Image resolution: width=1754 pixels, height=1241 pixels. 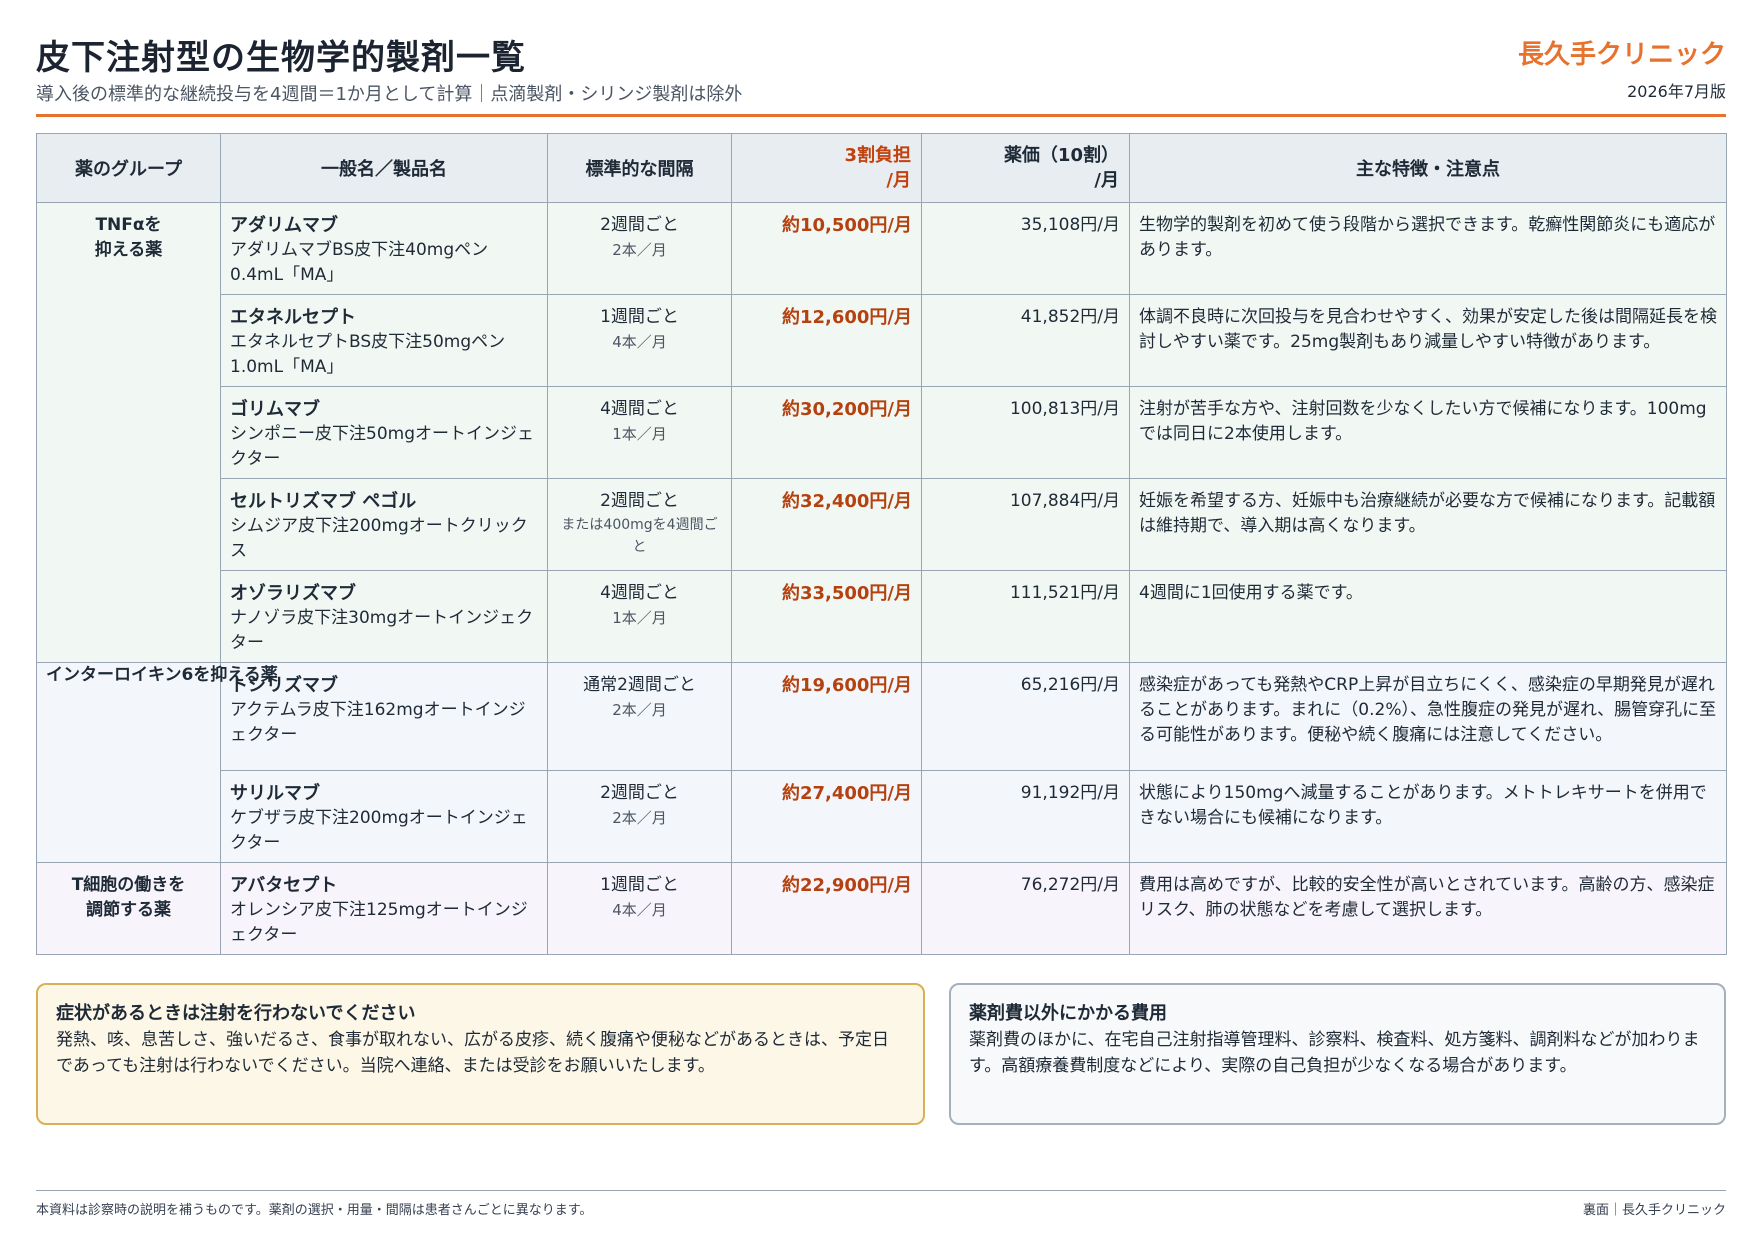 I want to click on drug-name-cell: オゾラリズマブナノゾラ皮下注30mgオートインジェクター, so click(x=384, y=616).